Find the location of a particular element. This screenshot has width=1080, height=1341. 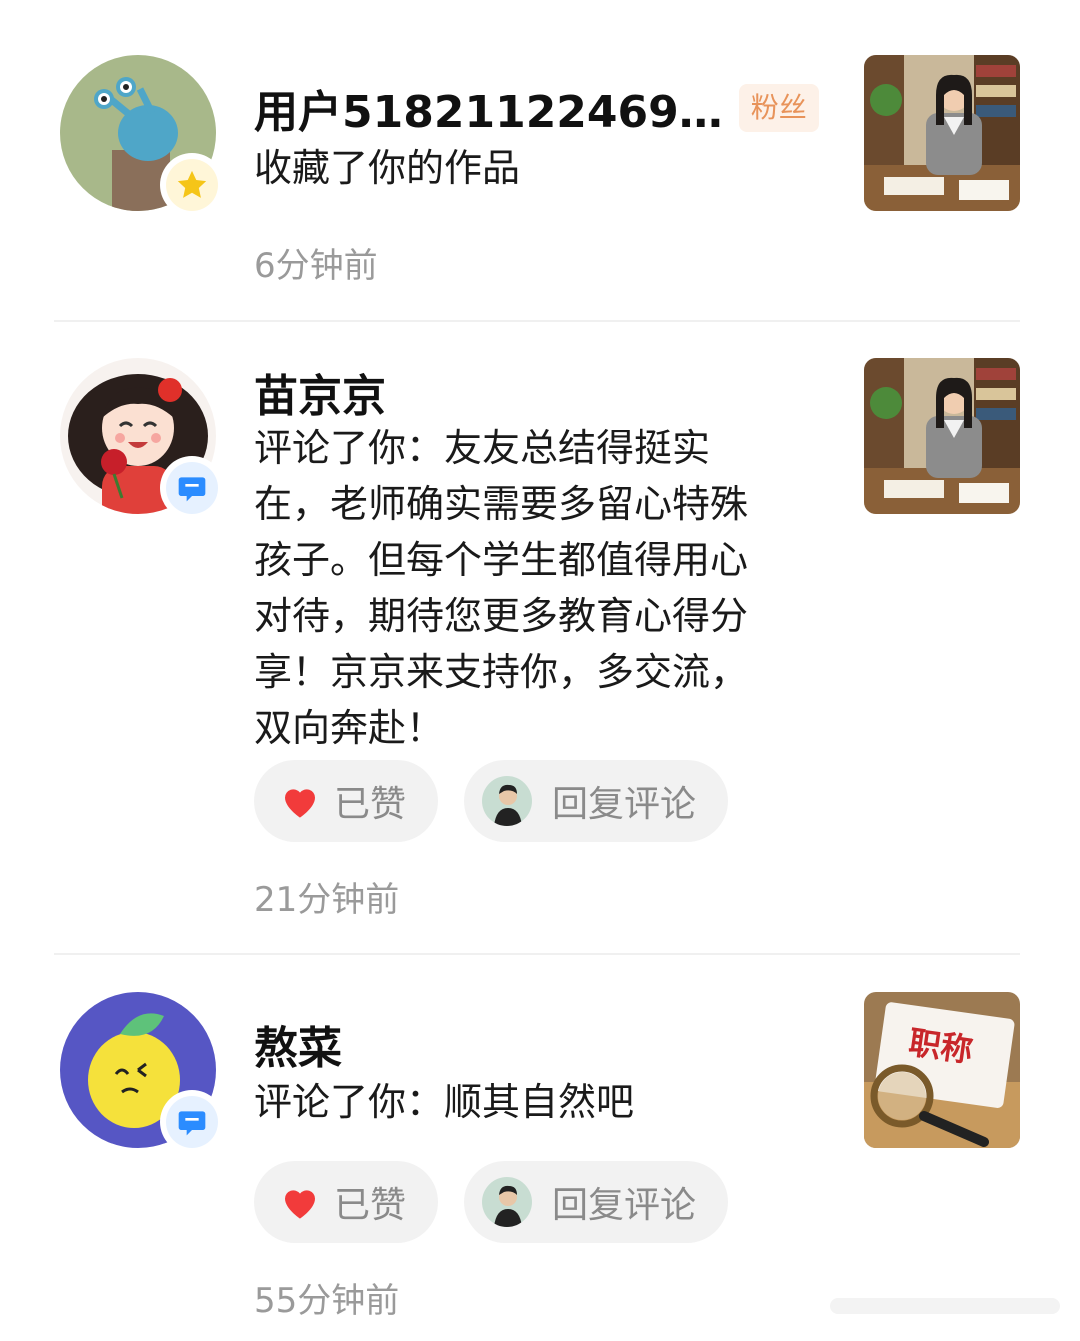

magnifier-title-card-thumbnail-icon: 职称 is located at coordinates (942, 1070).